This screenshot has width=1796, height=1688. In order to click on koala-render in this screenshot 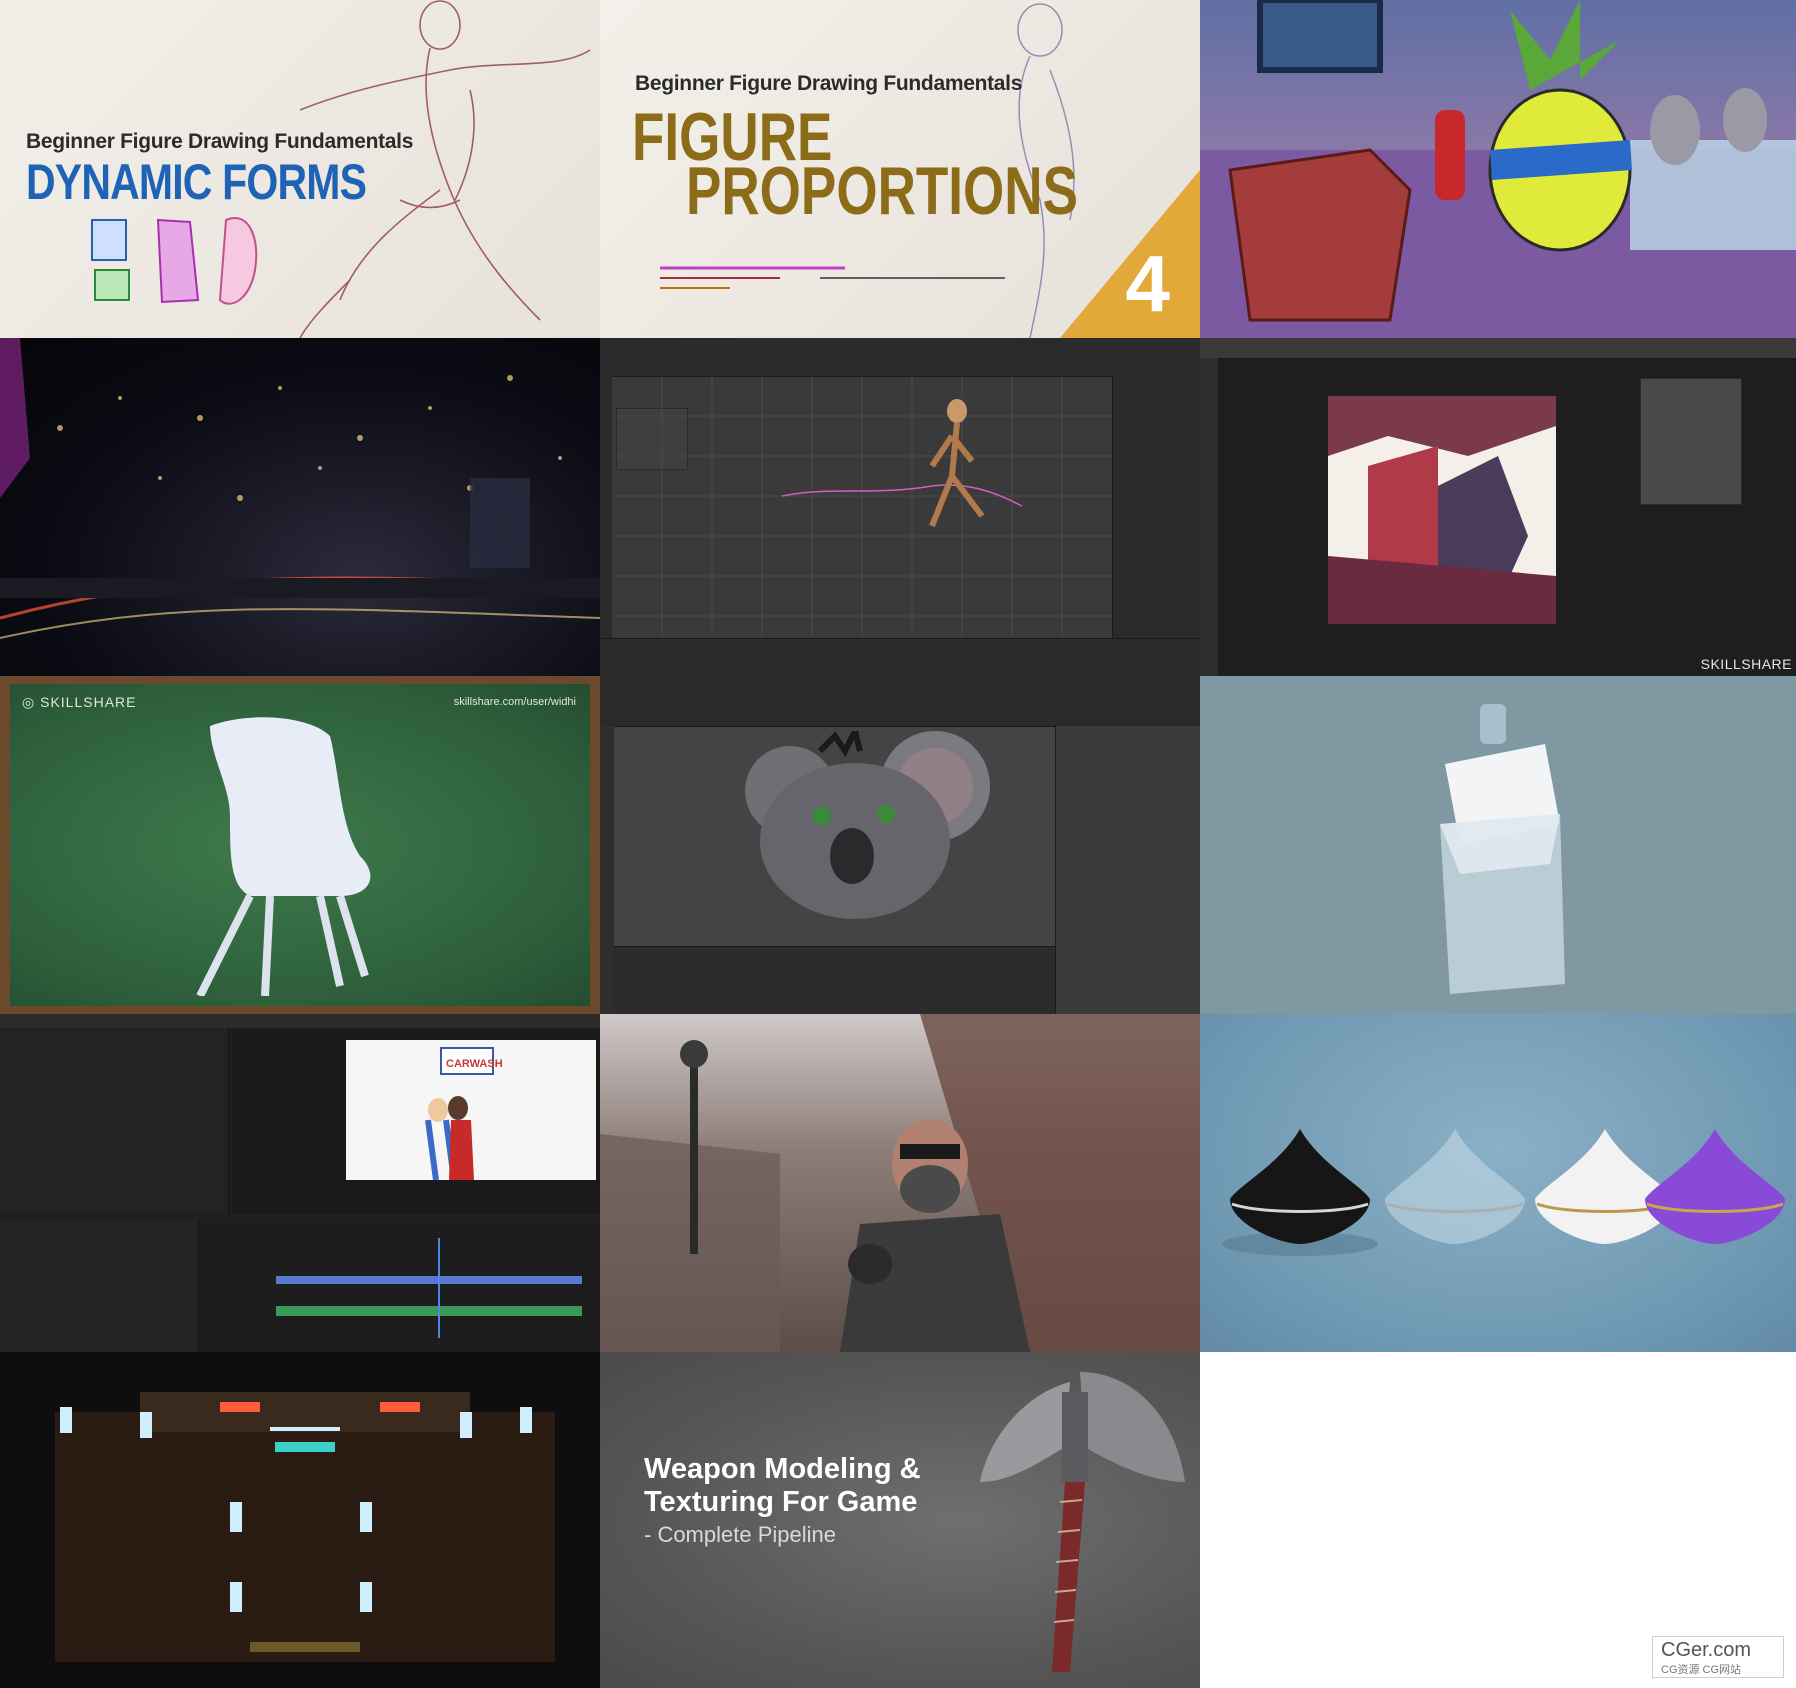, I will do `click(867, 825)`.